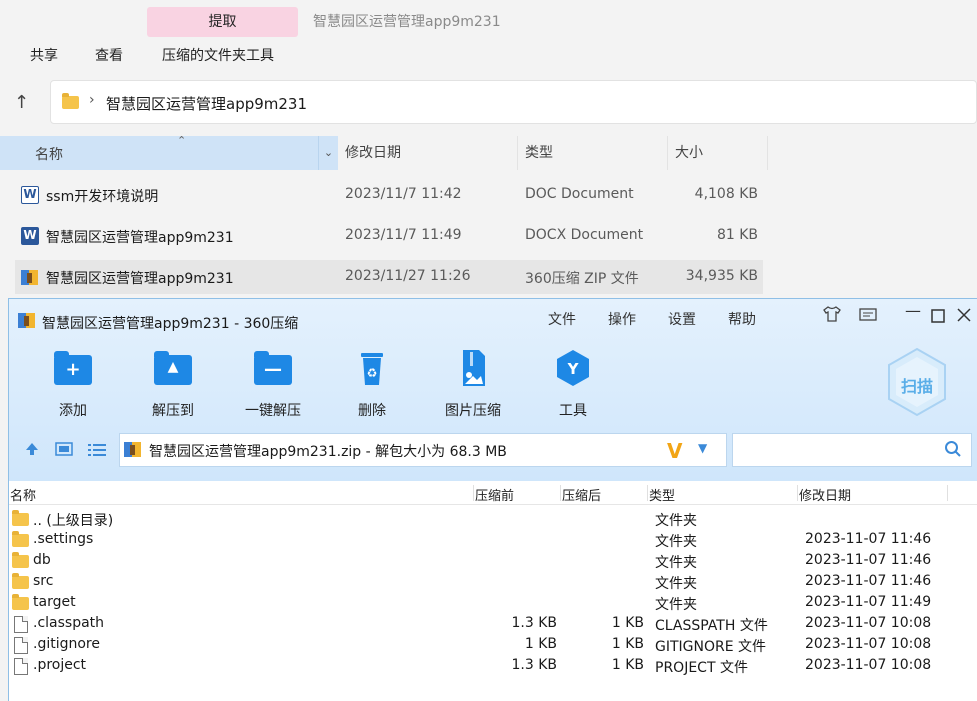  I want to click on feedback-icon, so click(868, 317).